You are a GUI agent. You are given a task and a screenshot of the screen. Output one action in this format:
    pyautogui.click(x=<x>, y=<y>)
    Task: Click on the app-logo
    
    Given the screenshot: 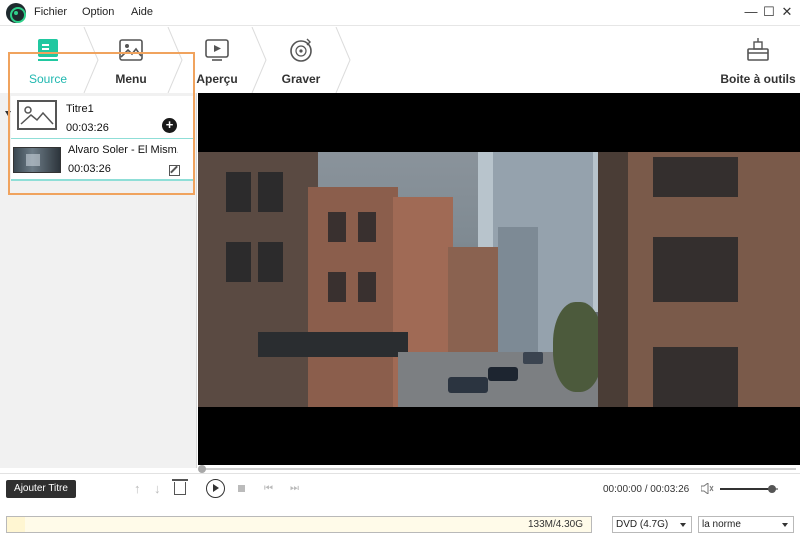 What is the action you would take?
    pyautogui.click(x=16, y=13)
    